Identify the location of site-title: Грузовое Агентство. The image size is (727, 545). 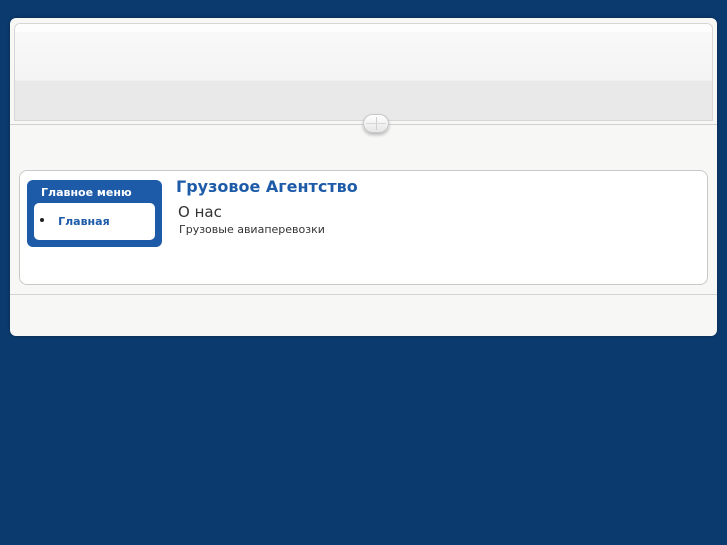
(267, 186).